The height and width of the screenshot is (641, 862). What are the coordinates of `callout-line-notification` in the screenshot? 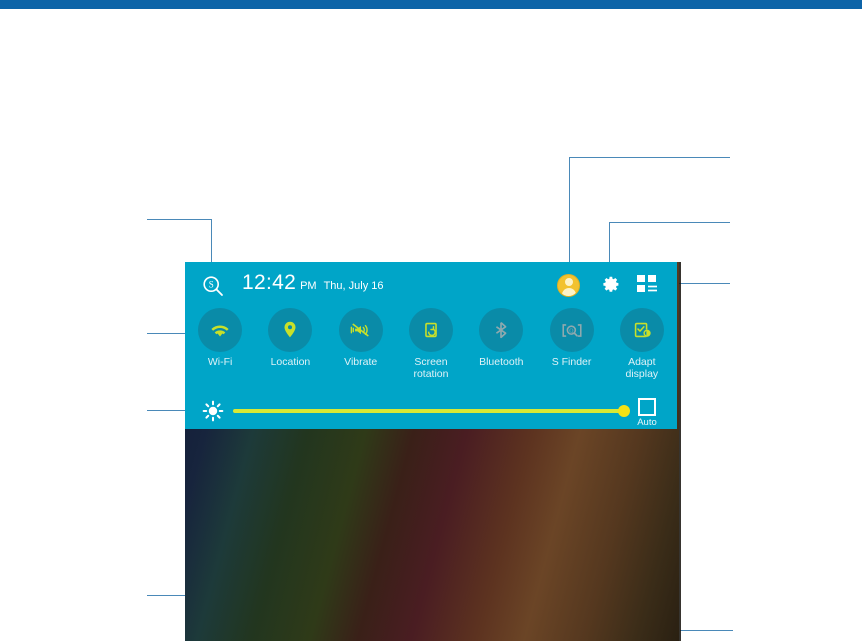 It's located at (167, 595).